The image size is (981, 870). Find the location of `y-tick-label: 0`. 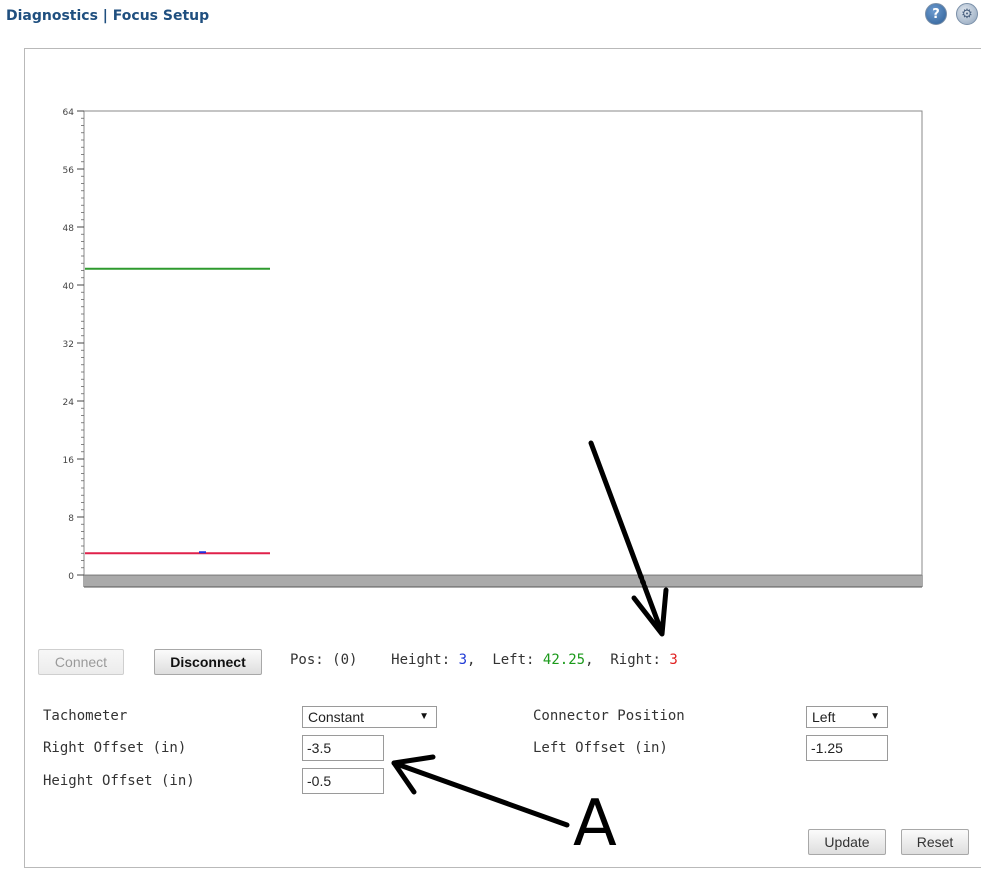

y-tick-label: 0 is located at coordinates (71, 577).